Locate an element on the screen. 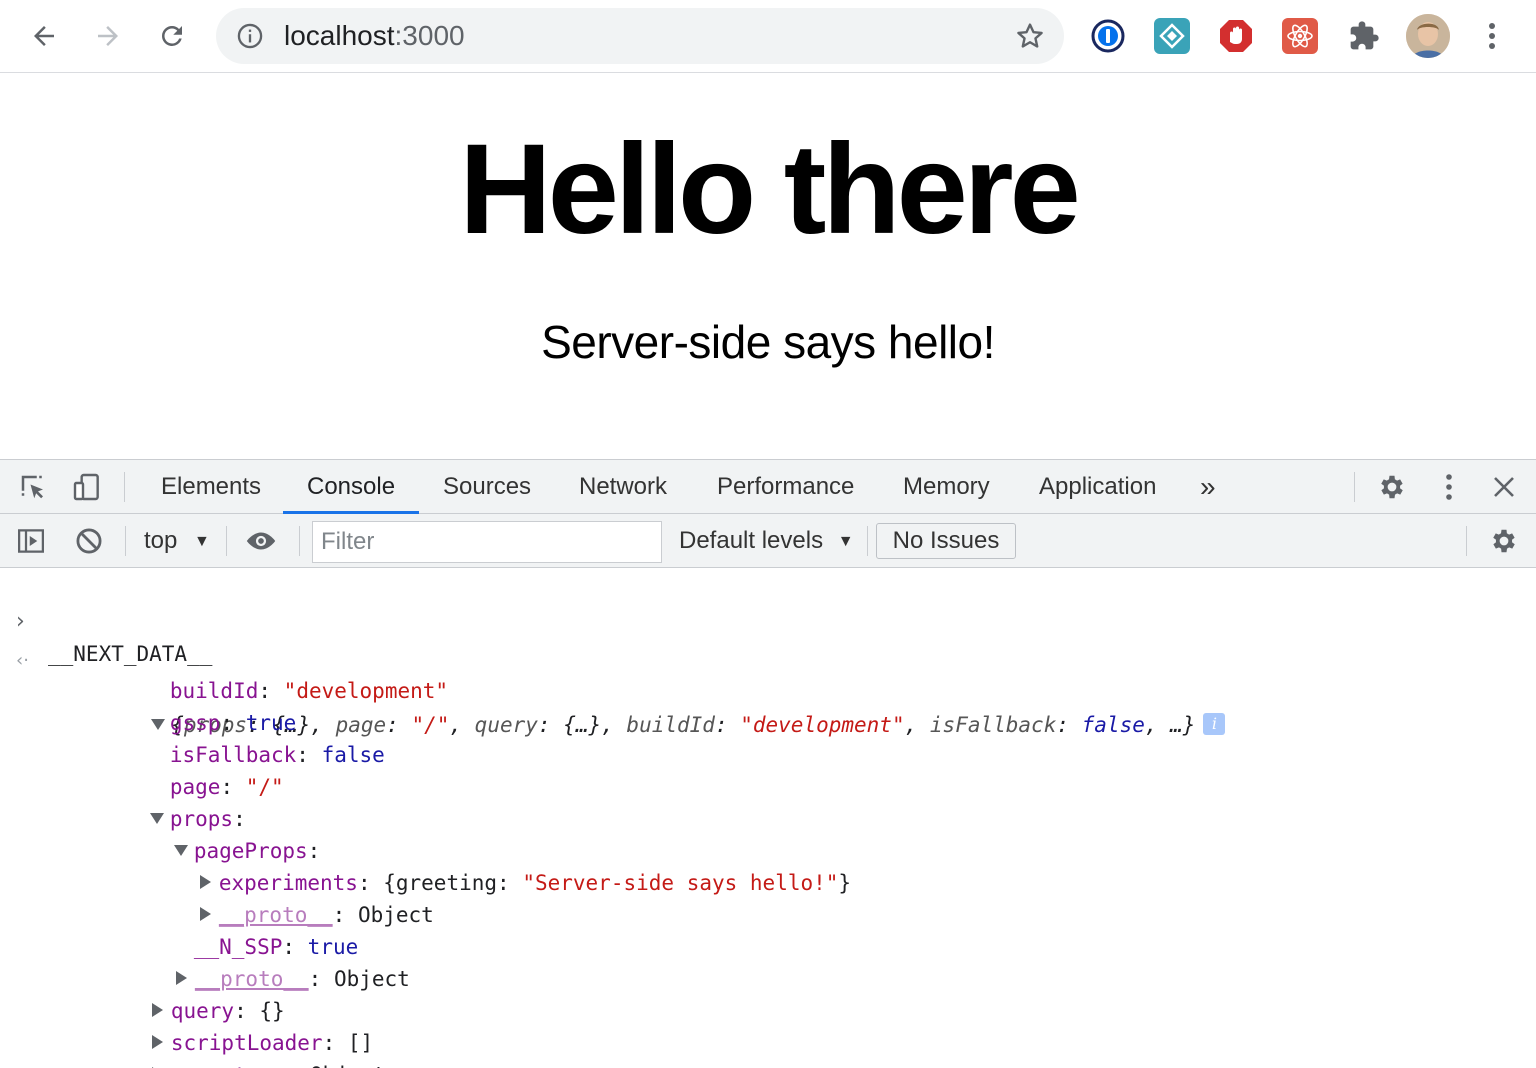 The height and width of the screenshot is (1068, 1536). log-levels-label: Default levels is located at coordinates (751, 540).